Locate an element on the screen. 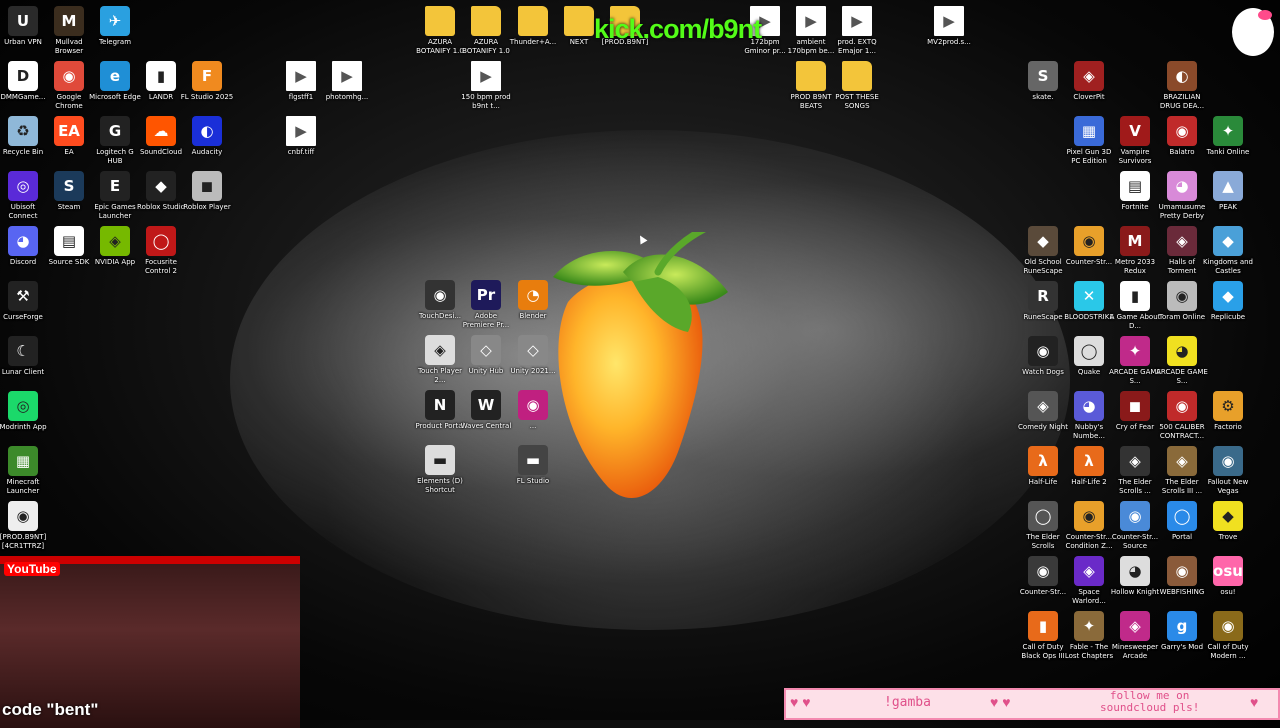  desktop-shortcut: ✦ Tanki Online is located at coordinates (1228, 136).